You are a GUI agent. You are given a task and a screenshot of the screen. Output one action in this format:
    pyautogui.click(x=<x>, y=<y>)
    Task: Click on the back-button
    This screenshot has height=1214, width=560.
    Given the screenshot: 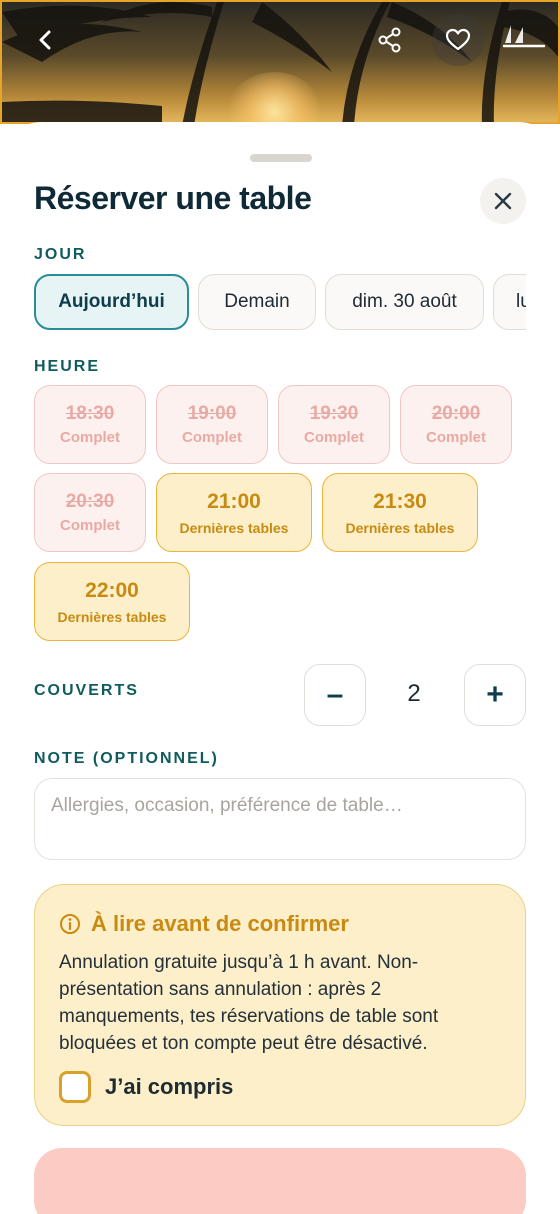 What is the action you would take?
    pyautogui.click(x=46, y=40)
    